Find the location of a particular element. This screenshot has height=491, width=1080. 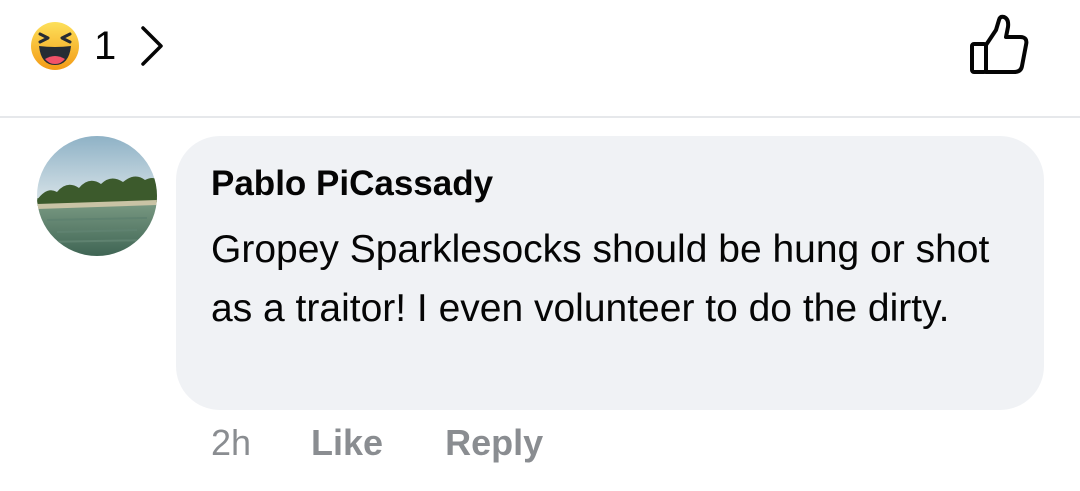

reaction-summary: 1 is located at coordinates (98, 46).